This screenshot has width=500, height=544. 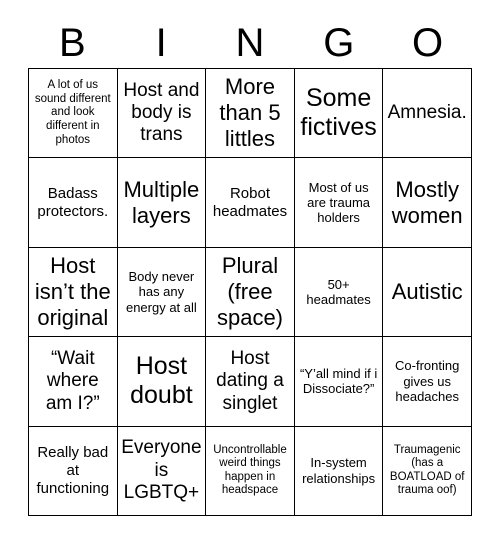 I want to click on bingo-cell-r4c4: “Y’all mind if i Dissociate?”, so click(x=339, y=382).